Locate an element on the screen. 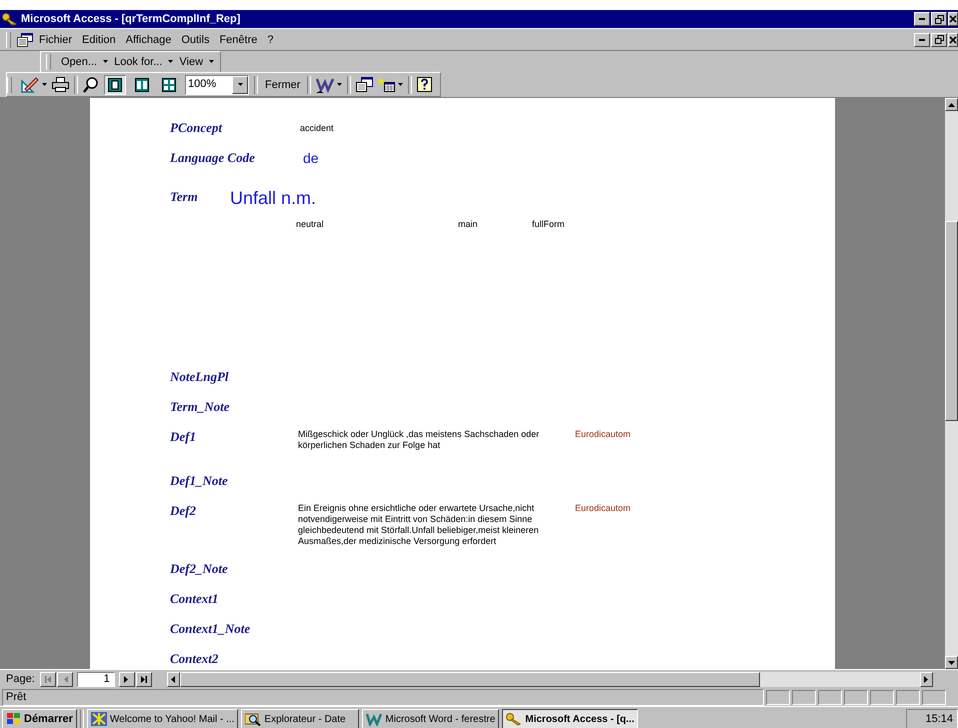 This screenshot has width=958, height=728. field-label: Term is located at coordinates (184, 197).